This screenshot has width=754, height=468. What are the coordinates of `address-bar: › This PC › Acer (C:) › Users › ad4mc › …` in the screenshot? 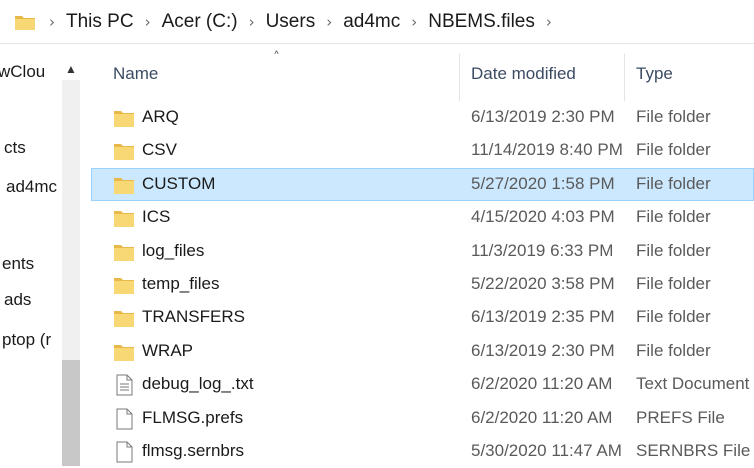 It's located at (377, 22).